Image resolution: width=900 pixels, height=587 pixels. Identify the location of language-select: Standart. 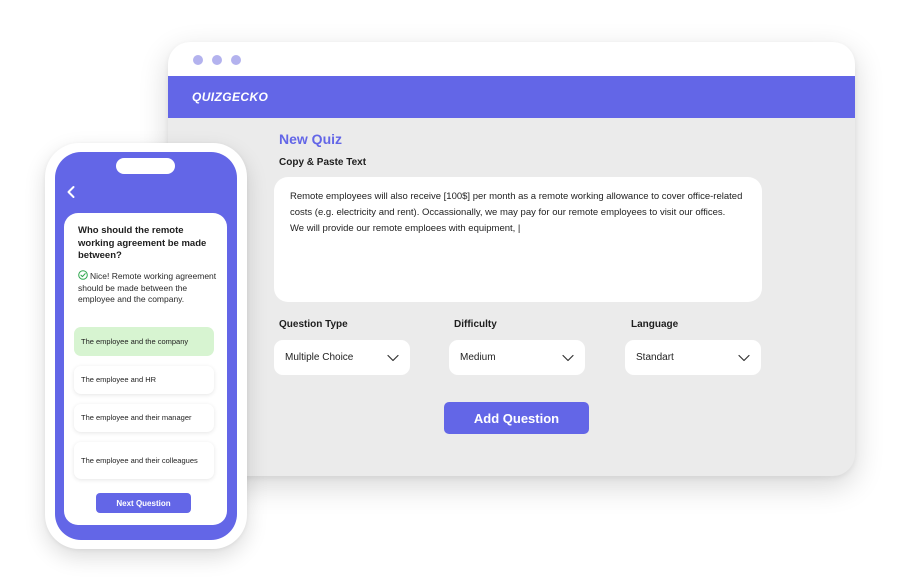
(693, 357).